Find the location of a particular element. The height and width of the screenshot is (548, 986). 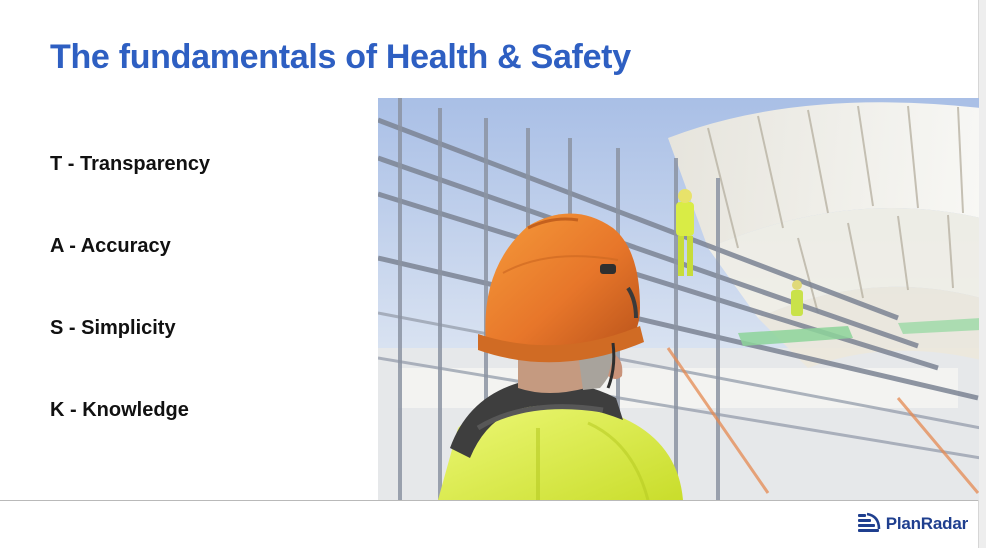

point-simplicity: S - Simplicity is located at coordinates (113, 328).